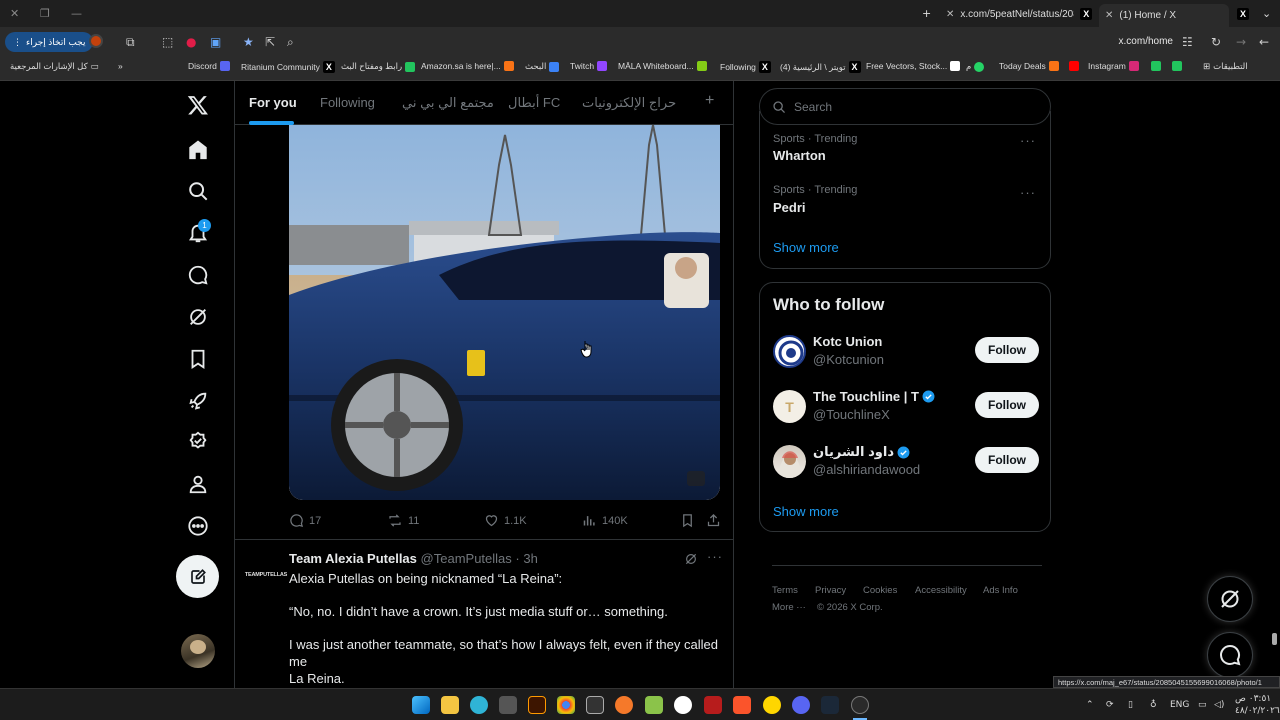  What do you see at coordinates (54, 66) in the screenshot?
I see `bookmark-all-folder: كل الإشارات المرجعية ▭` at bounding box center [54, 66].